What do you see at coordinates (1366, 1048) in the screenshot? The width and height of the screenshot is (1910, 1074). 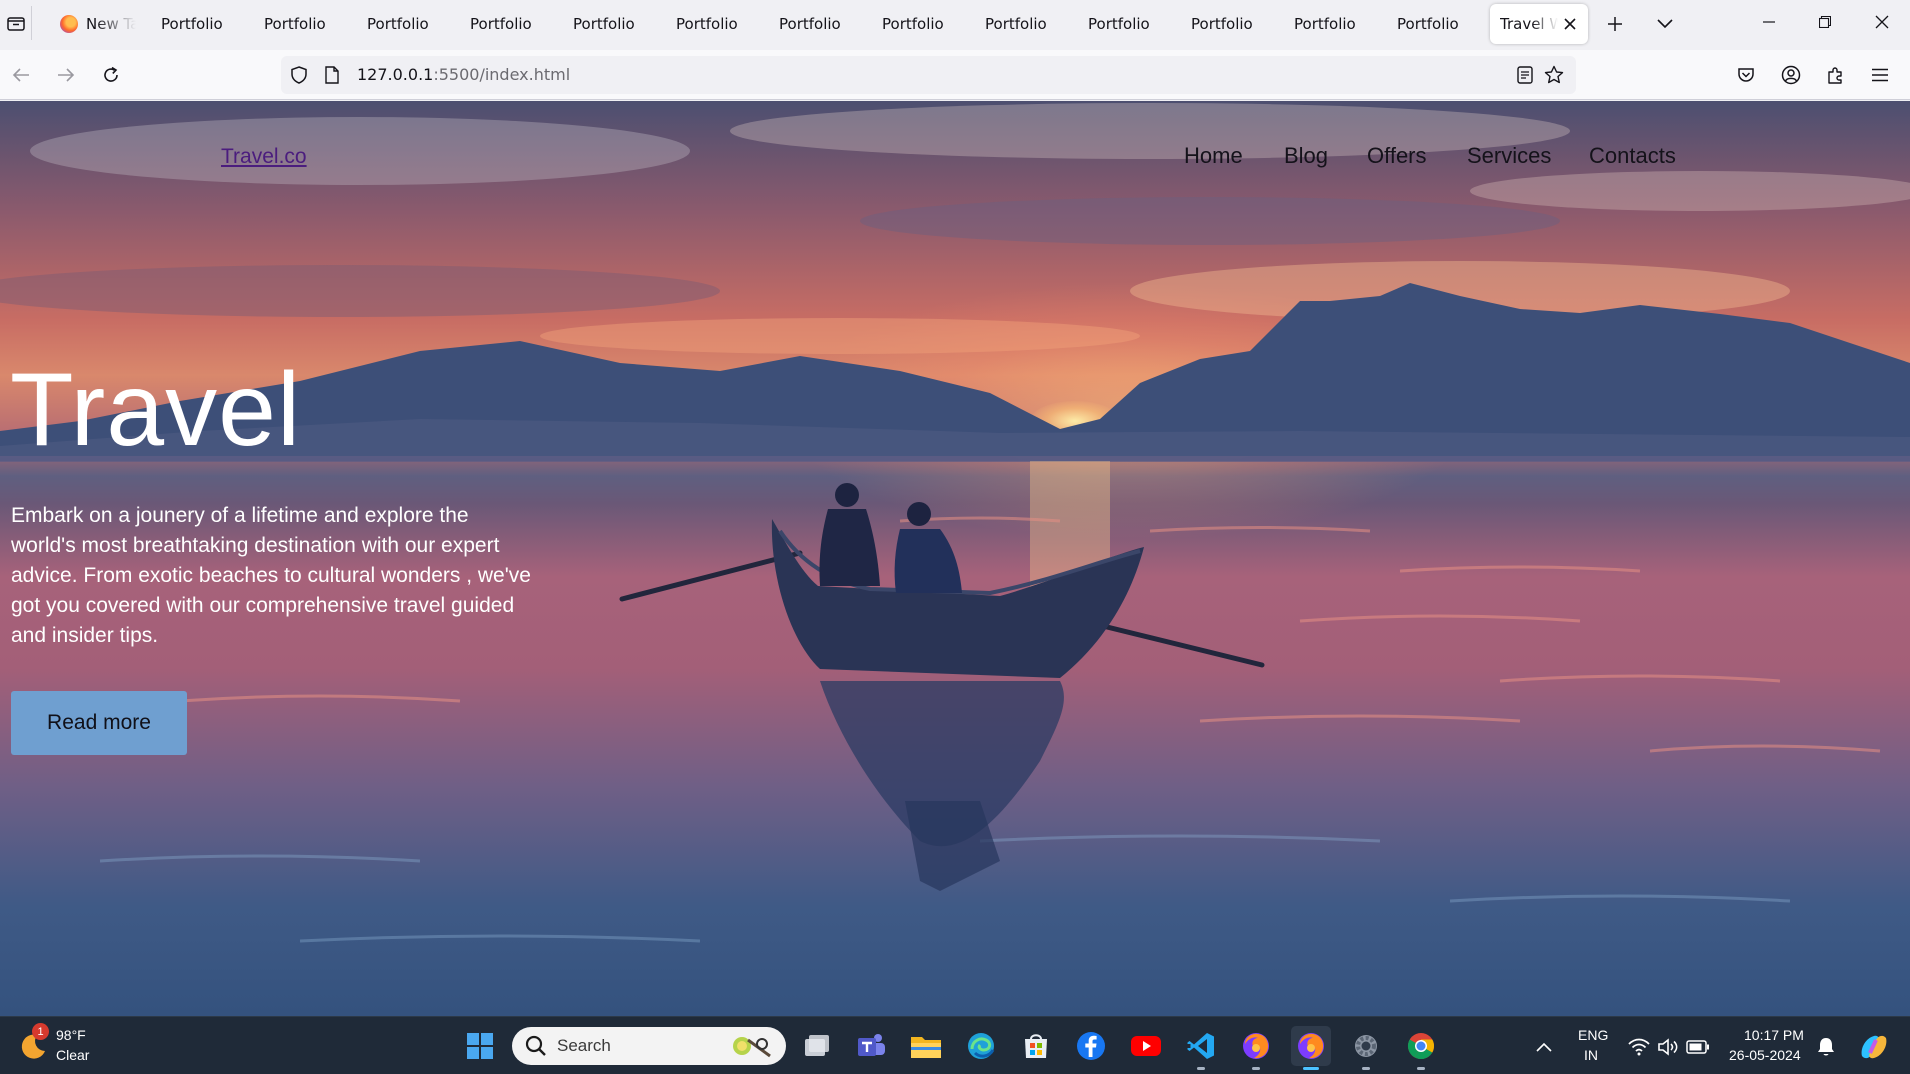 I see `settings-icon` at bounding box center [1366, 1048].